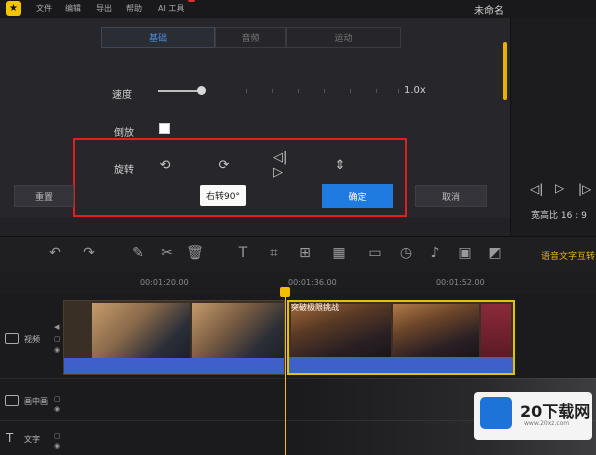 The width and height of the screenshot is (596, 455). I want to click on text-icon: T, so click(243, 253).